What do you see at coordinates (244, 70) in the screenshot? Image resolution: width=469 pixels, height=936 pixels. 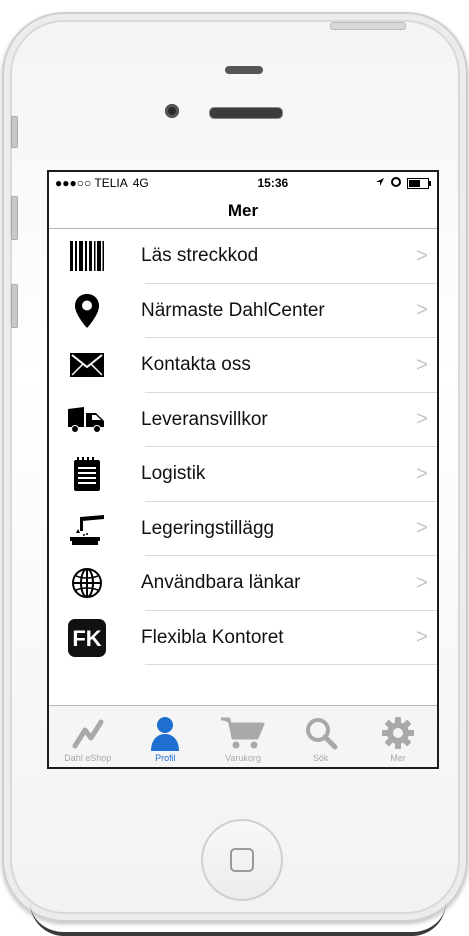 I see `sensor` at bounding box center [244, 70].